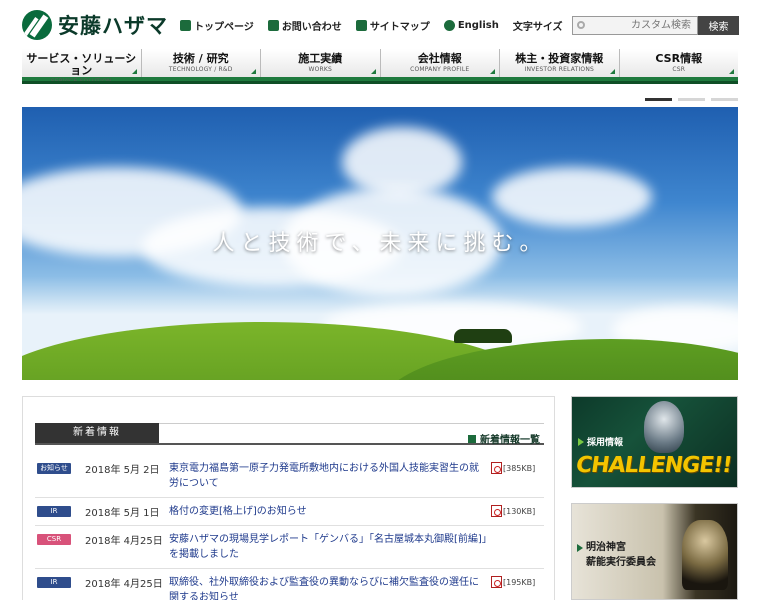  I want to click on pdf-file-link: [195KB], so click(513, 582).